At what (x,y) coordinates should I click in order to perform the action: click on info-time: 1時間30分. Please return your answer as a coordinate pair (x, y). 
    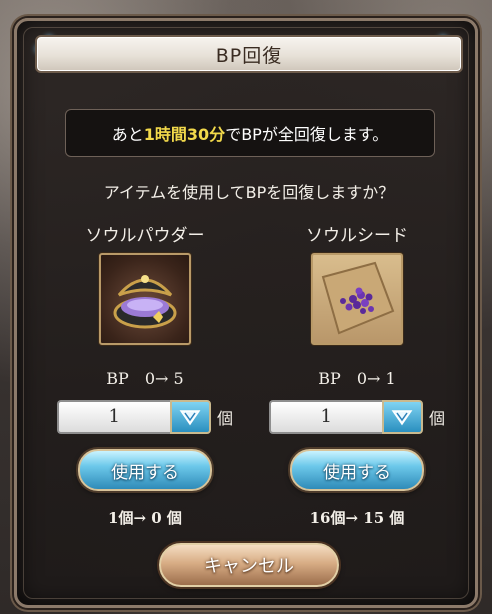
    Looking at the image, I should click on (184, 134).